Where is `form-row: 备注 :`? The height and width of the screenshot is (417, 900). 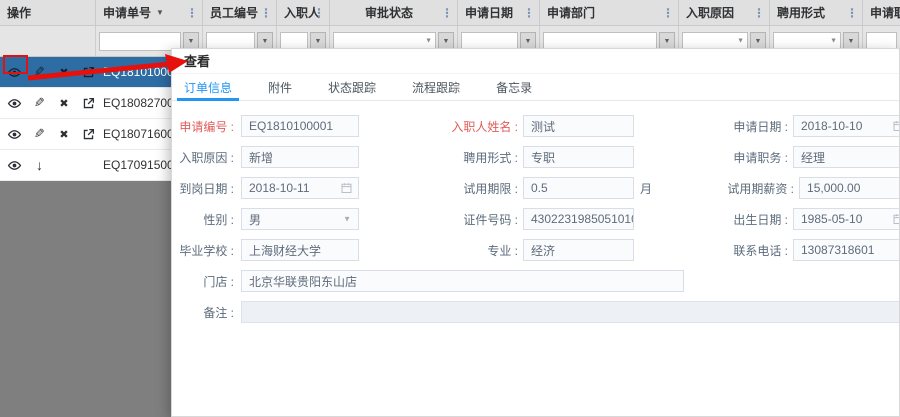
form-row: 备注 : is located at coordinates (535, 312).